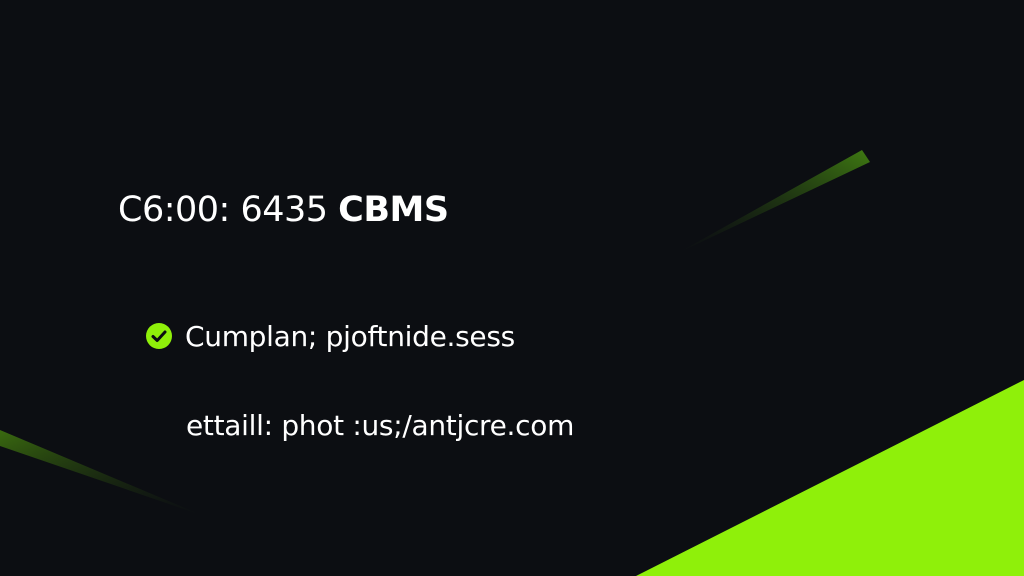 The width and height of the screenshot is (1024, 576). Describe the element at coordinates (159, 336) in the screenshot. I see `check-circle-icon` at that location.